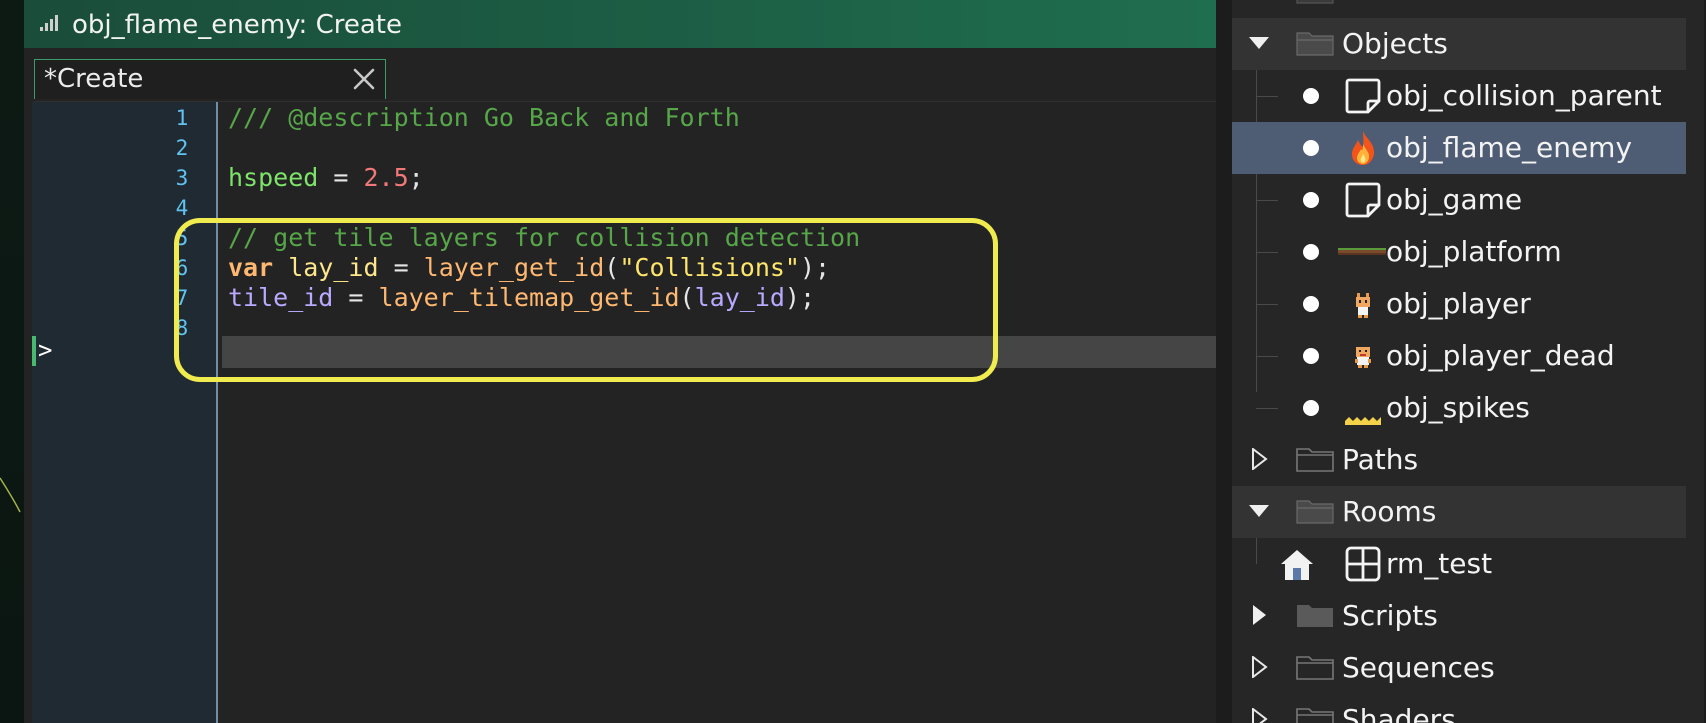  I want to click on tree-folder-scripts: Scripts, so click(1459, 616).